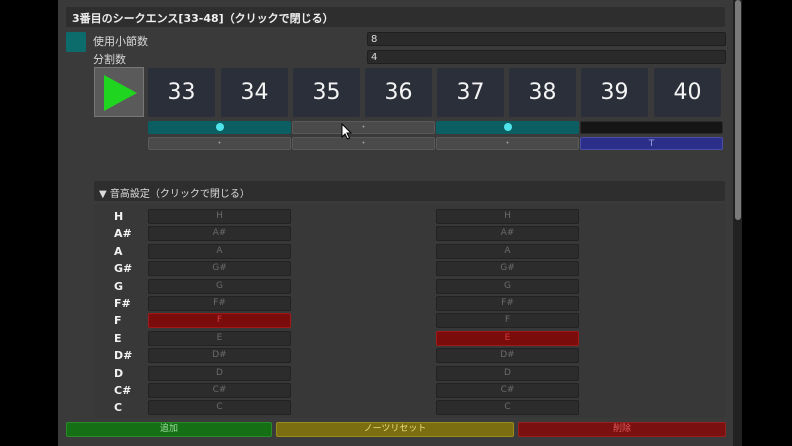  I want to click on pitch-cell-left: C#, so click(219, 390).